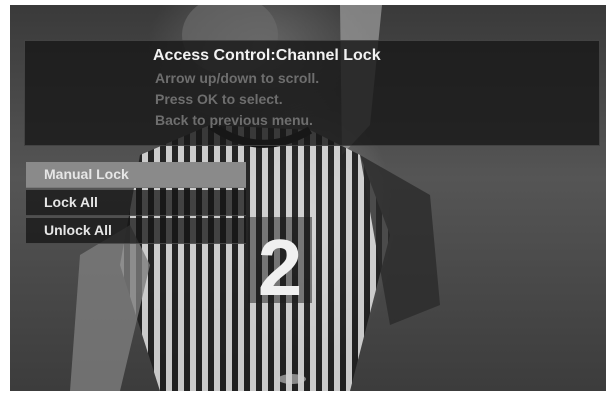  Describe the element at coordinates (78, 230) in the screenshot. I see `menu-item-label: Unlock All` at that location.